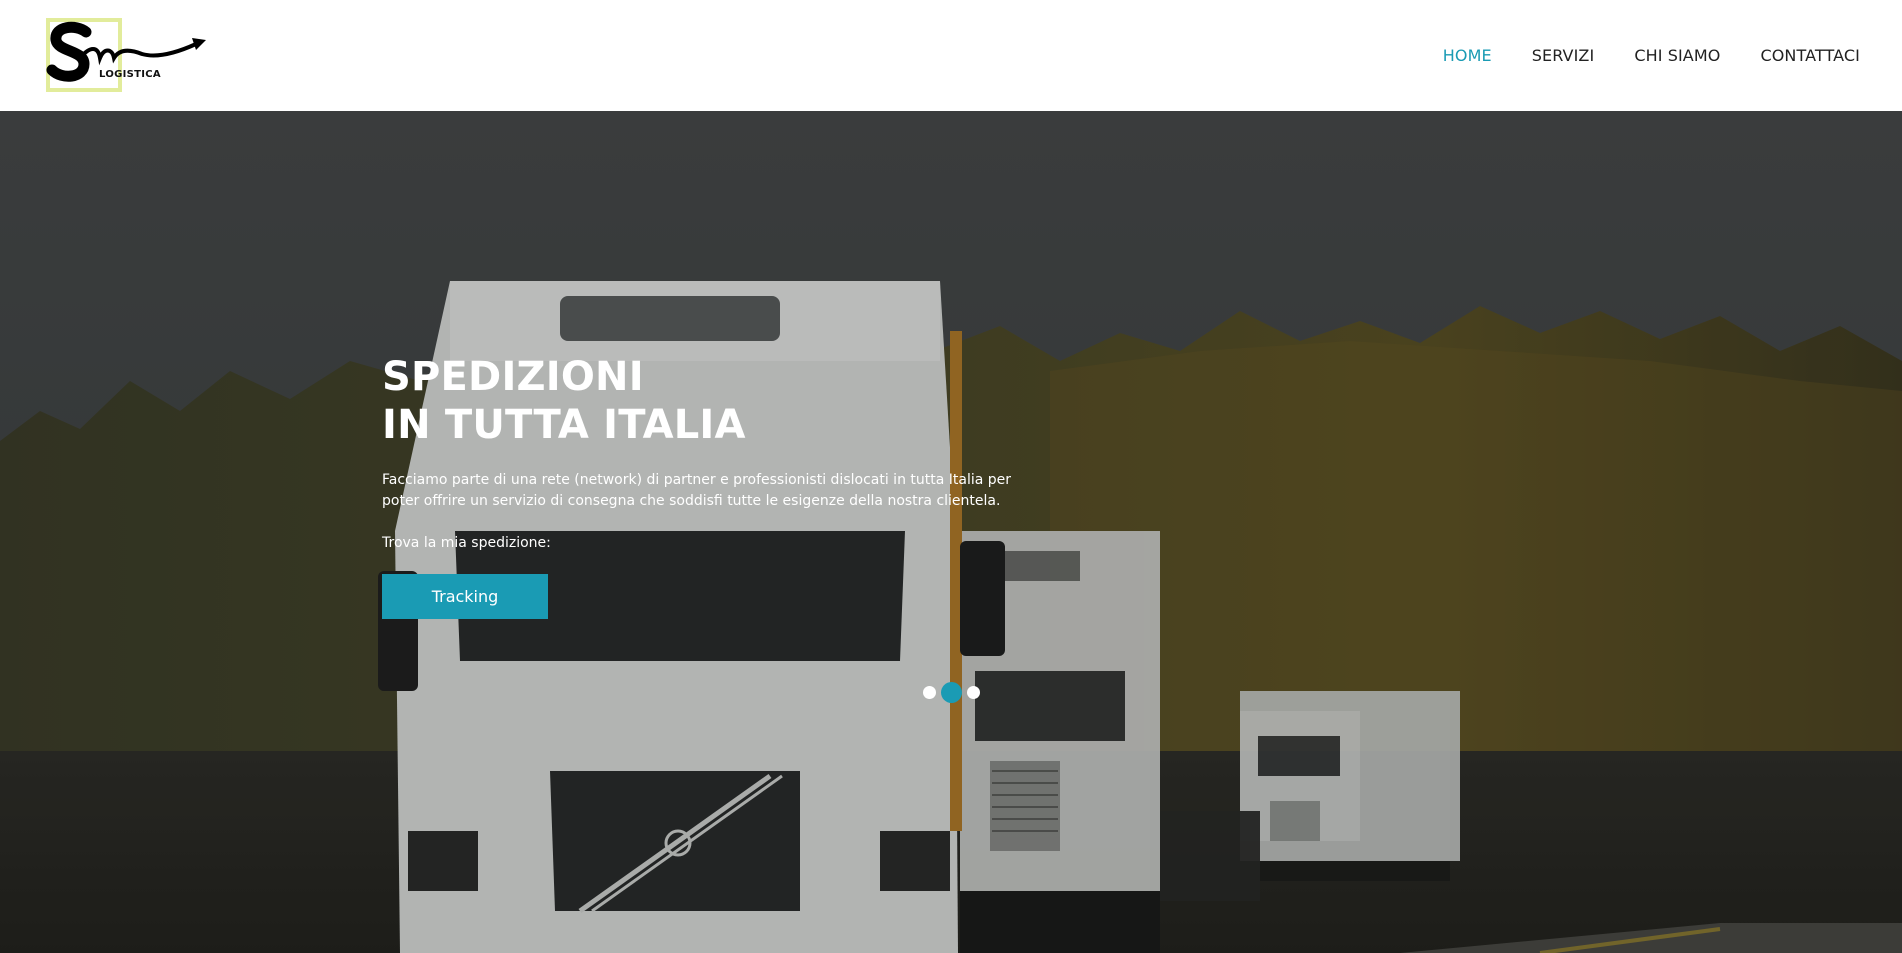  I want to click on main-nav: HOME SERVIZI CHI SIAMO CONTATTACI, so click(1651, 55).